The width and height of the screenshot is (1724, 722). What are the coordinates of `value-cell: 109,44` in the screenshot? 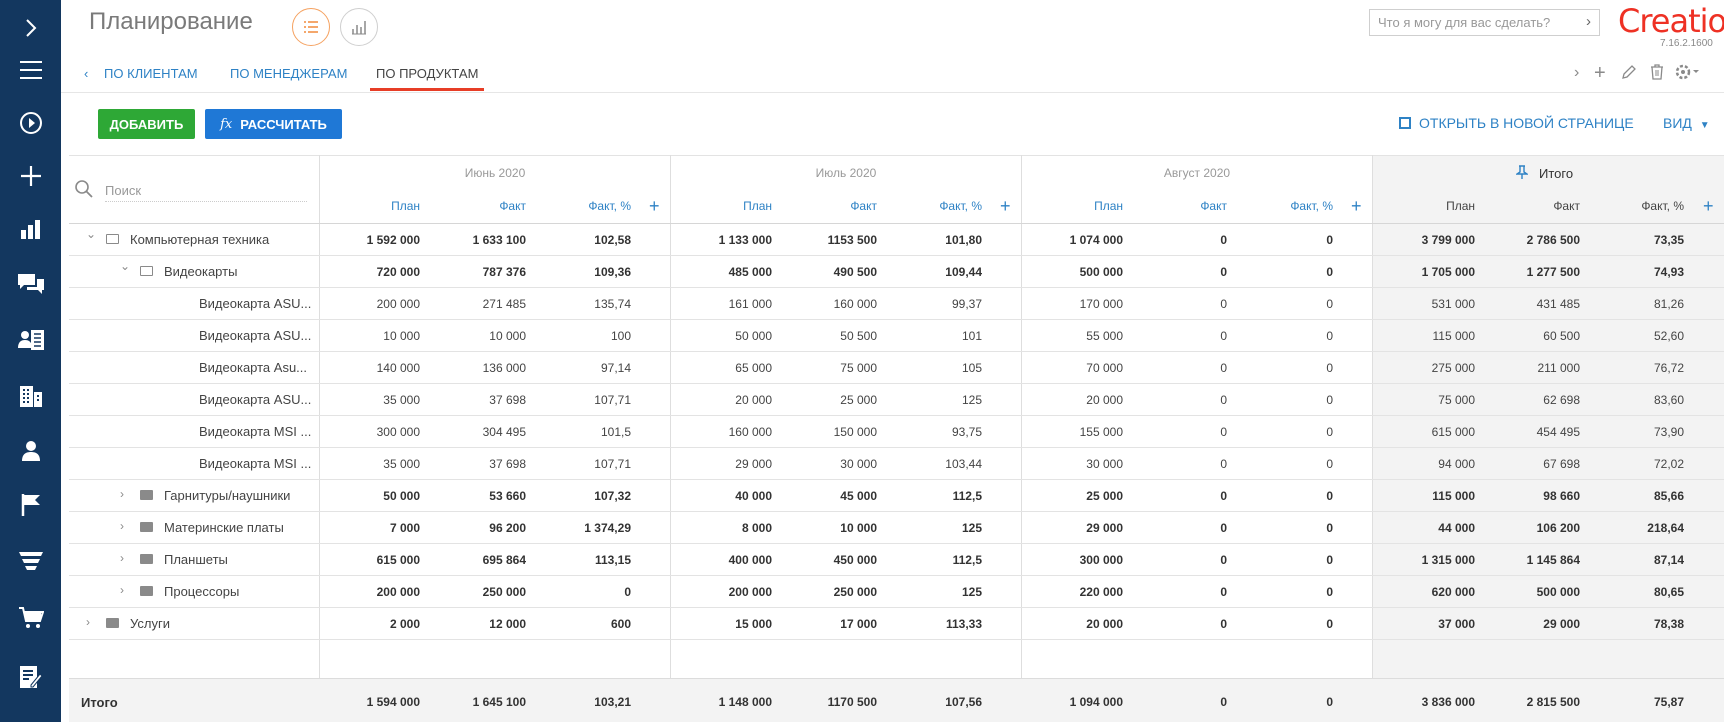 It's located at (934, 272).